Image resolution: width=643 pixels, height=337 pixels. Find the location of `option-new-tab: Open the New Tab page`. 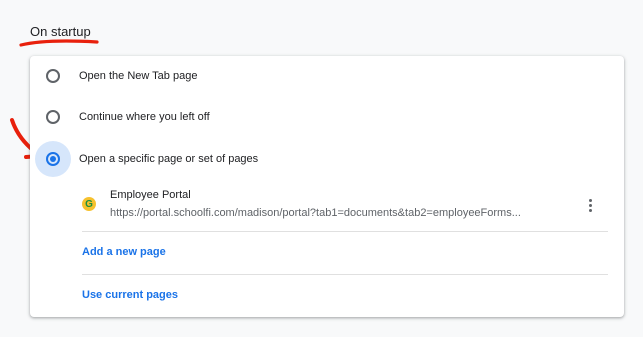

option-new-tab: Open the New Tab page is located at coordinates (327, 76).